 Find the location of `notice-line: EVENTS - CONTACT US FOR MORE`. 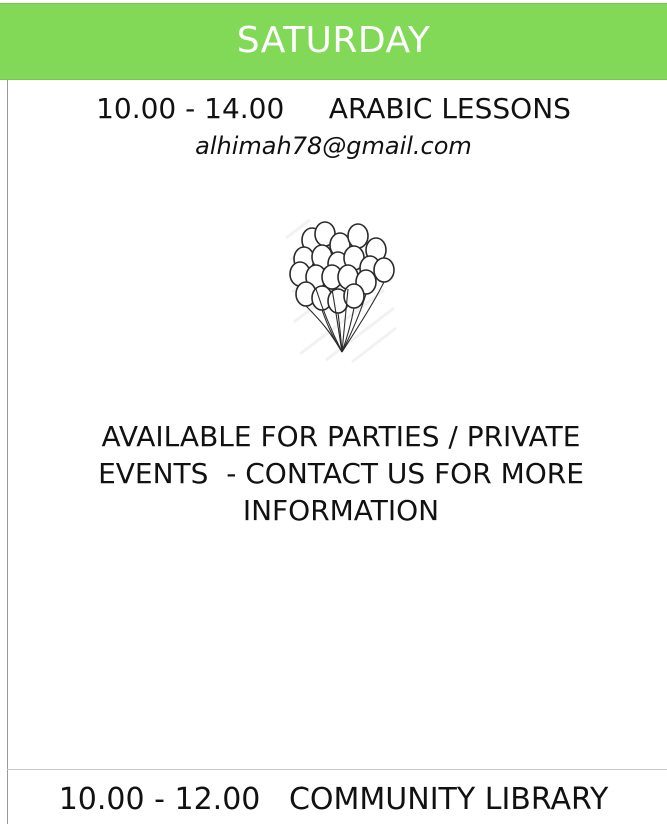

notice-line: EVENTS - CONTACT US FOR MORE is located at coordinates (341, 473).